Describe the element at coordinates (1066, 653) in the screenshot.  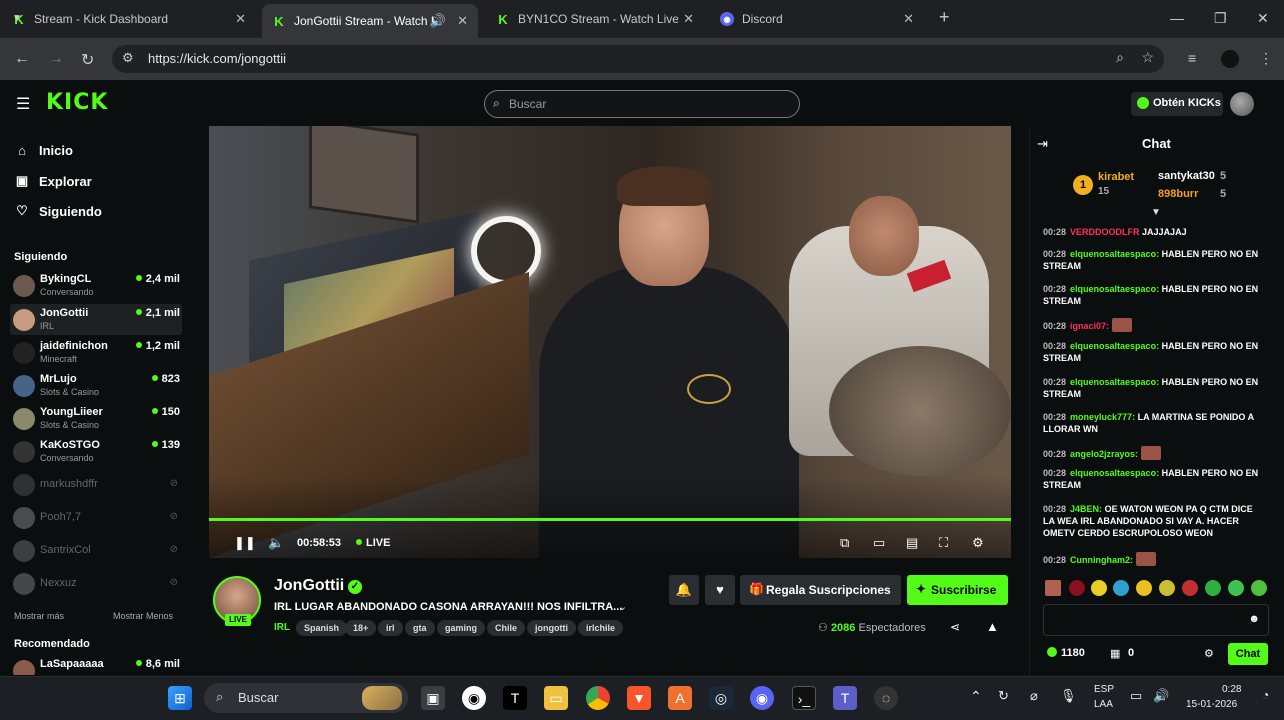
I see `kicks-balance: 1180` at that location.